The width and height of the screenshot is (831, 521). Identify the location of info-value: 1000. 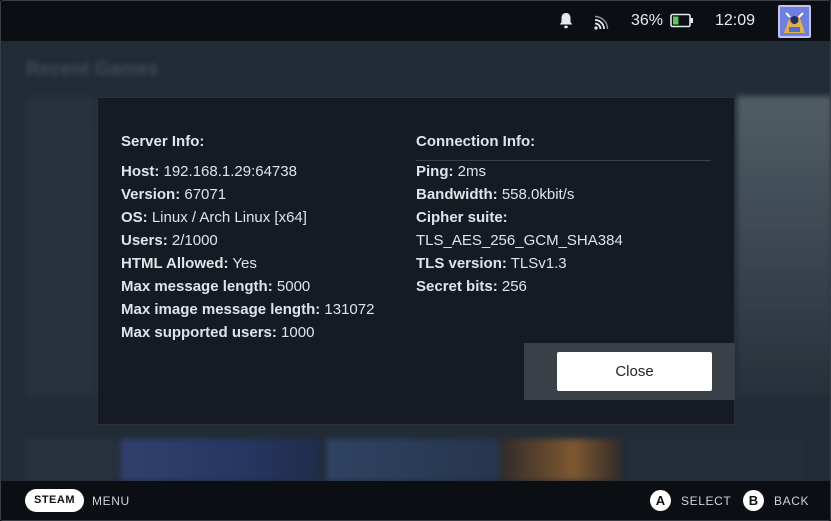
(298, 332).